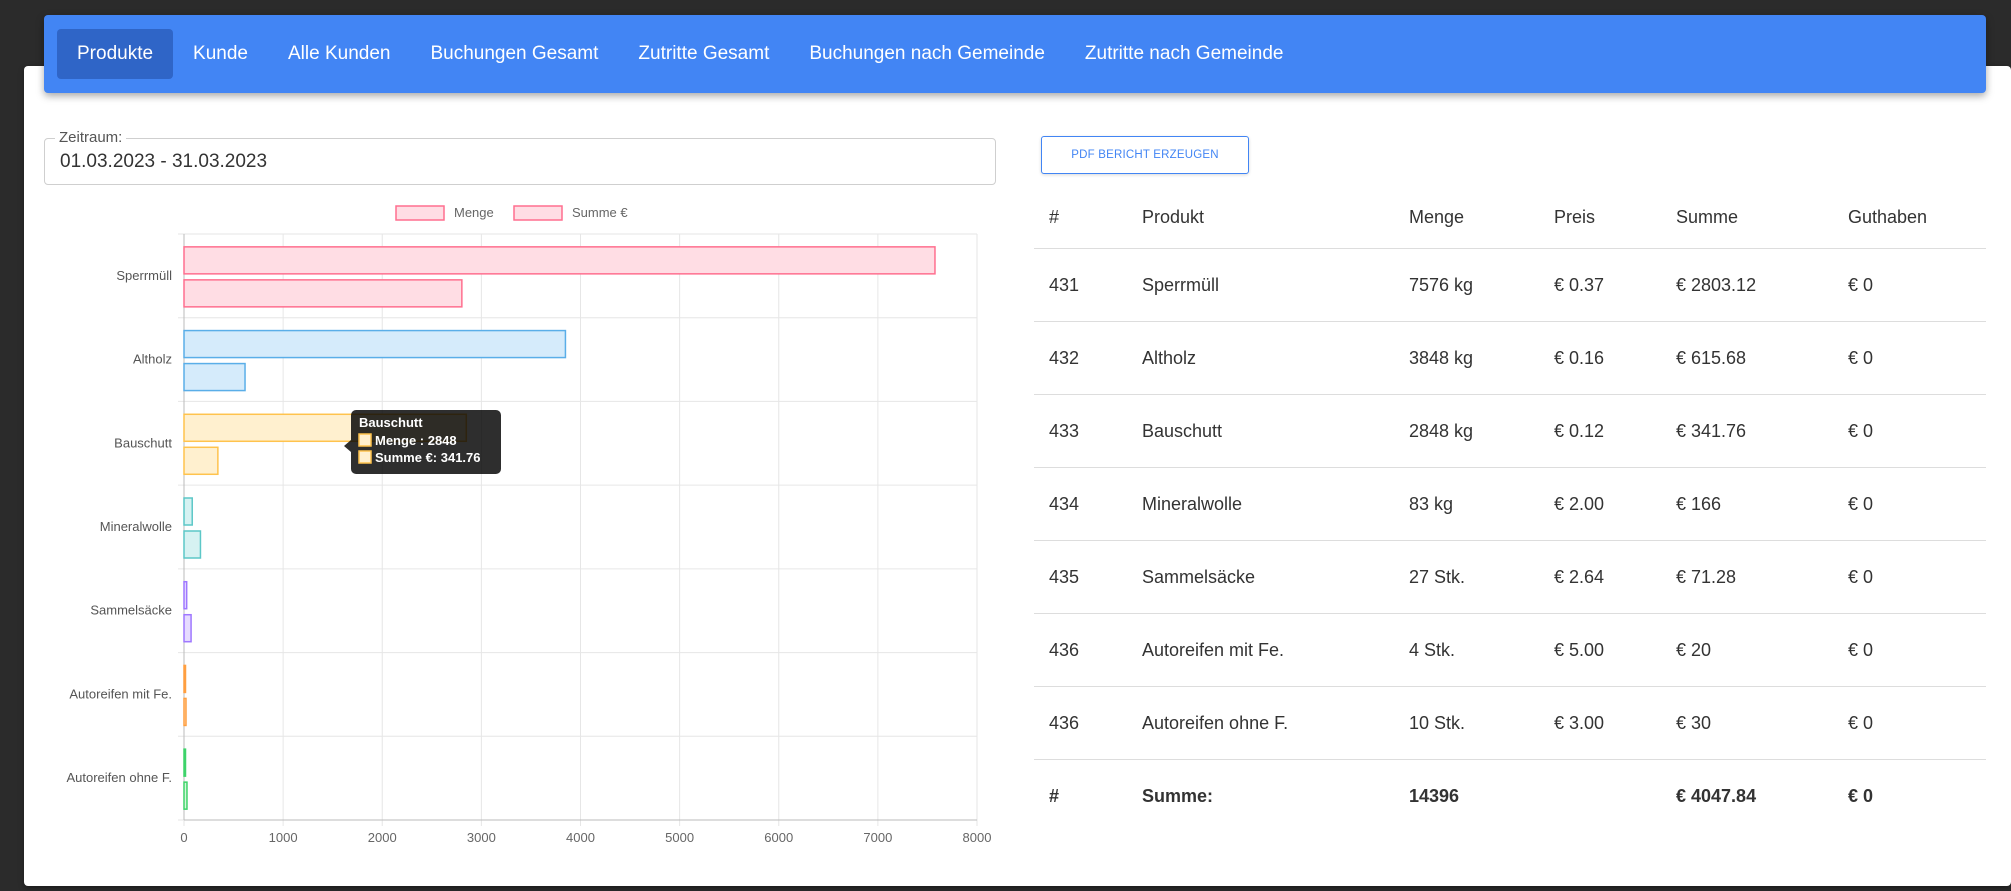 This screenshot has height=891, width=2011. I want to click on nav-tab-kunde: Kunde, so click(220, 54).